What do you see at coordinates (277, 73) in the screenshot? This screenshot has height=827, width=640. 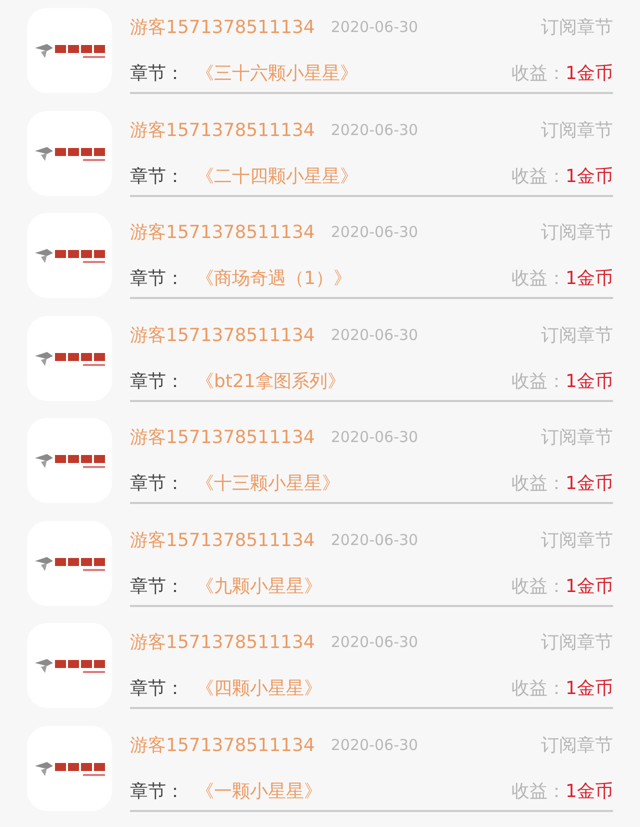 I see `chapter-title: 《三十六颗小星星》` at bounding box center [277, 73].